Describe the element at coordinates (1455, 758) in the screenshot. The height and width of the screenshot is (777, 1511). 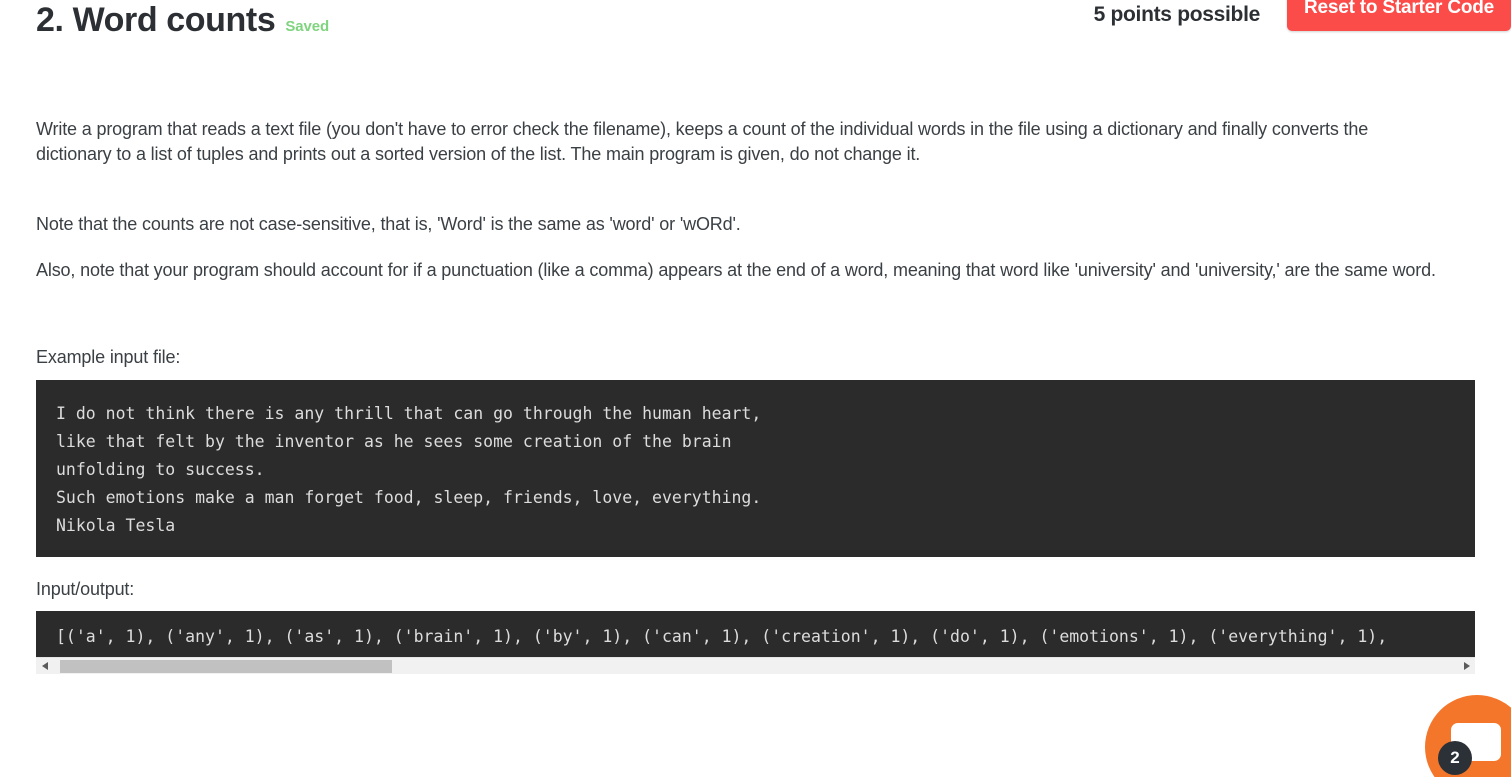
I see `chat-unread-badge: 2` at that location.